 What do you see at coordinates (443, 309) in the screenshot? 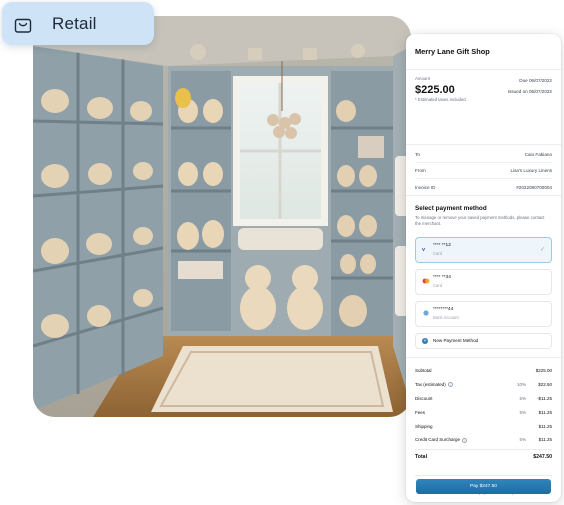
I see `payment-method-number: ********44` at bounding box center [443, 309].